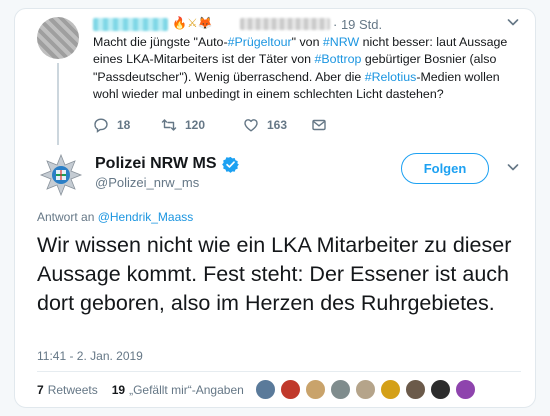 The image size is (550, 416). What do you see at coordinates (186, 390) in the screenshot?
I see `likes-stat-label: „Gefällt mir“-Angaben` at bounding box center [186, 390].